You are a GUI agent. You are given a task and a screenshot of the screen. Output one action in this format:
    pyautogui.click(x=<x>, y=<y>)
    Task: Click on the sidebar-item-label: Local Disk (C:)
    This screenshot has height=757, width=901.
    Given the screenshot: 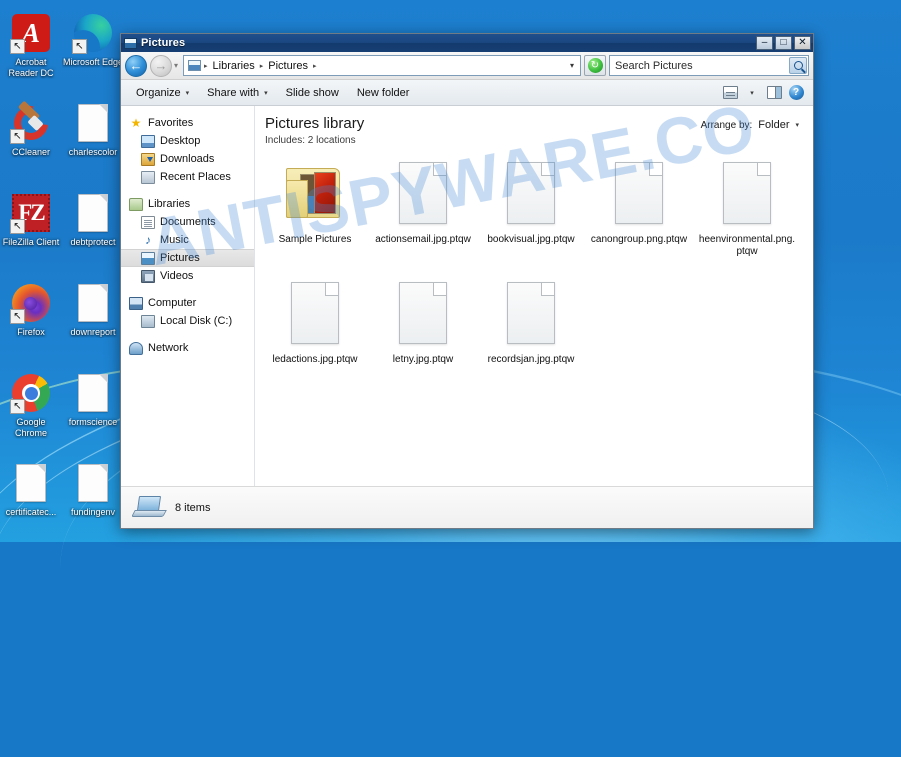 What is the action you would take?
    pyautogui.click(x=196, y=321)
    